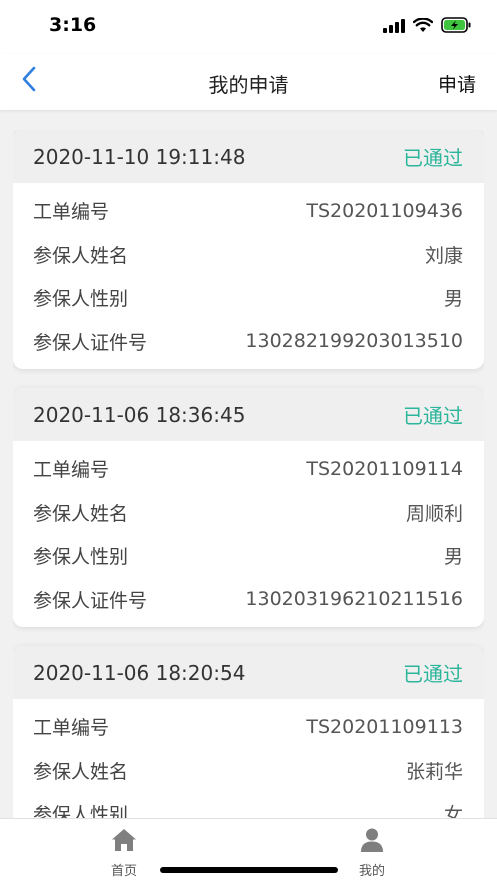 This screenshot has width=497, height=883. I want to click on signal-icon, so click(394, 27).